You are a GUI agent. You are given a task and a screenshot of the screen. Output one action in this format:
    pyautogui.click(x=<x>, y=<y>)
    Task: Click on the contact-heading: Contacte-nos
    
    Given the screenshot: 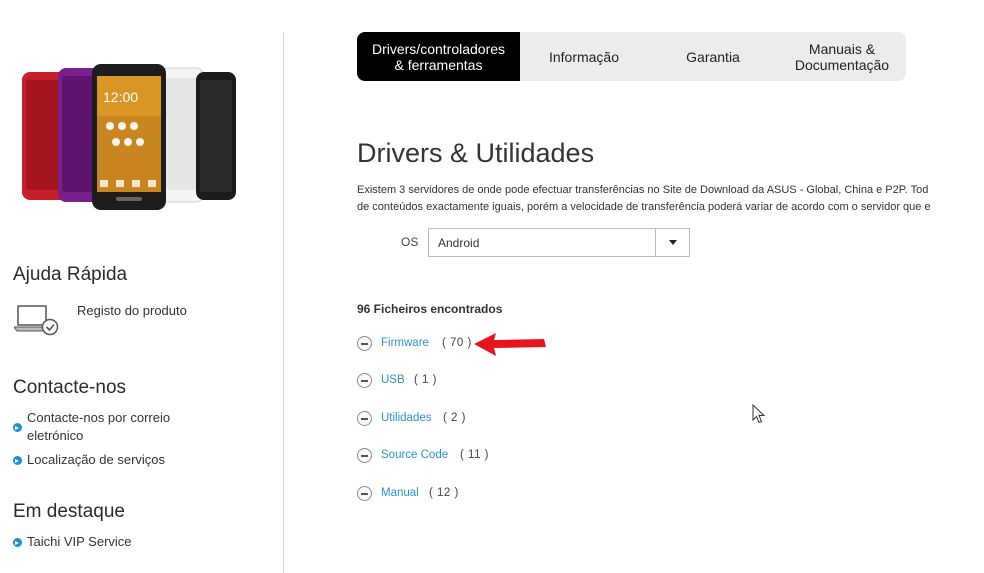 What is the action you would take?
    pyautogui.click(x=70, y=387)
    